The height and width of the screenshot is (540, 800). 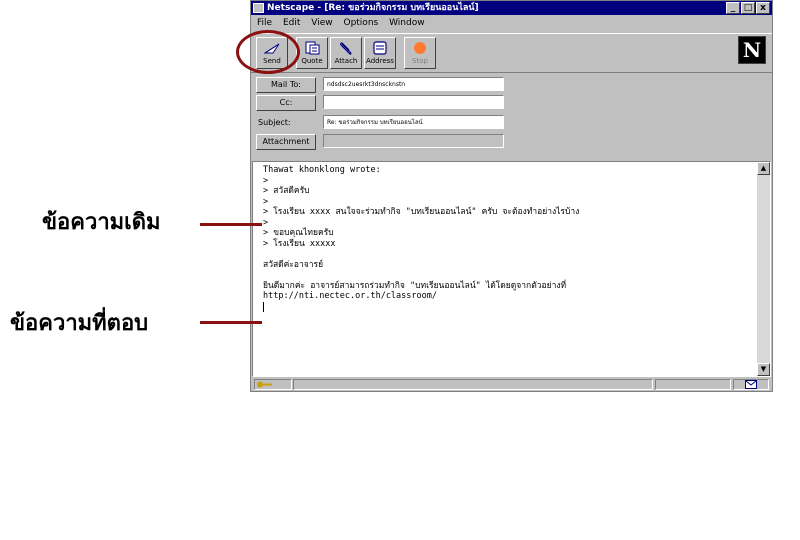 I want to click on message-line: > โรงเรียน xxxxx, so click(x=299, y=243).